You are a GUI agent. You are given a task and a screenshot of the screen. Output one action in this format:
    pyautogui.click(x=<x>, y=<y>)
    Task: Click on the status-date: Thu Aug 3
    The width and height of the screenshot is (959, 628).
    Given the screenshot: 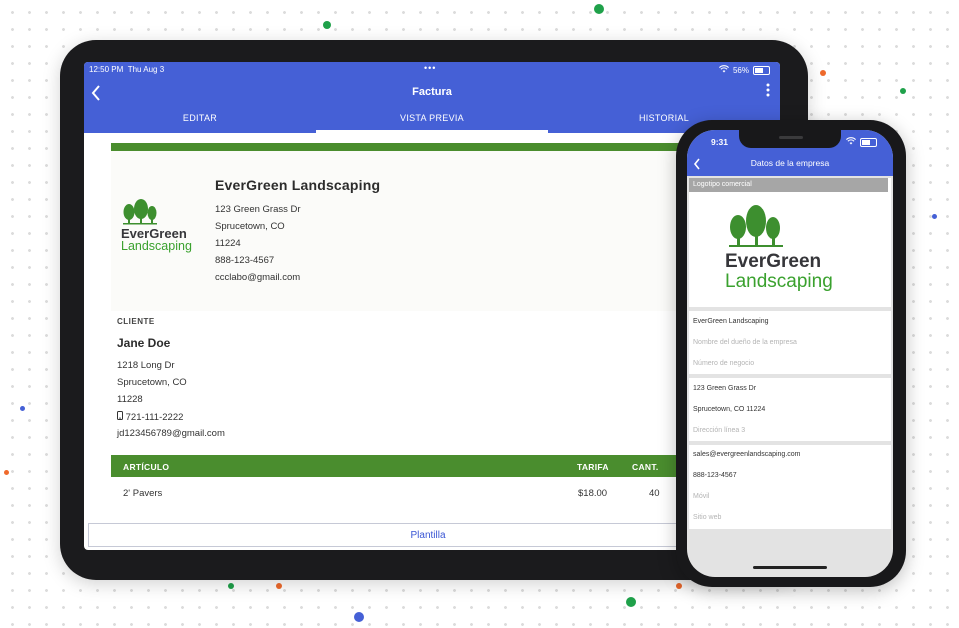 What is the action you would take?
    pyautogui.click(x=146, y=69)
    